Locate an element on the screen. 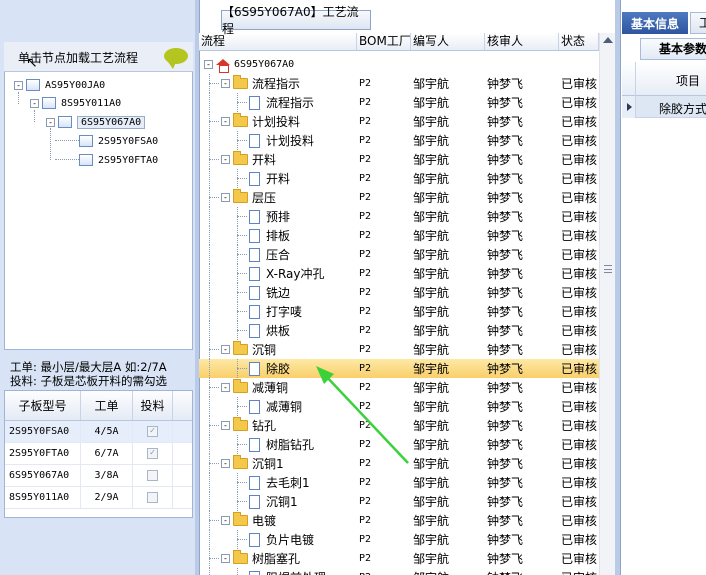 The image size is (706, 575). tree-node-label: 2S95Y0FTA0 is located at coordinates (128, 160).